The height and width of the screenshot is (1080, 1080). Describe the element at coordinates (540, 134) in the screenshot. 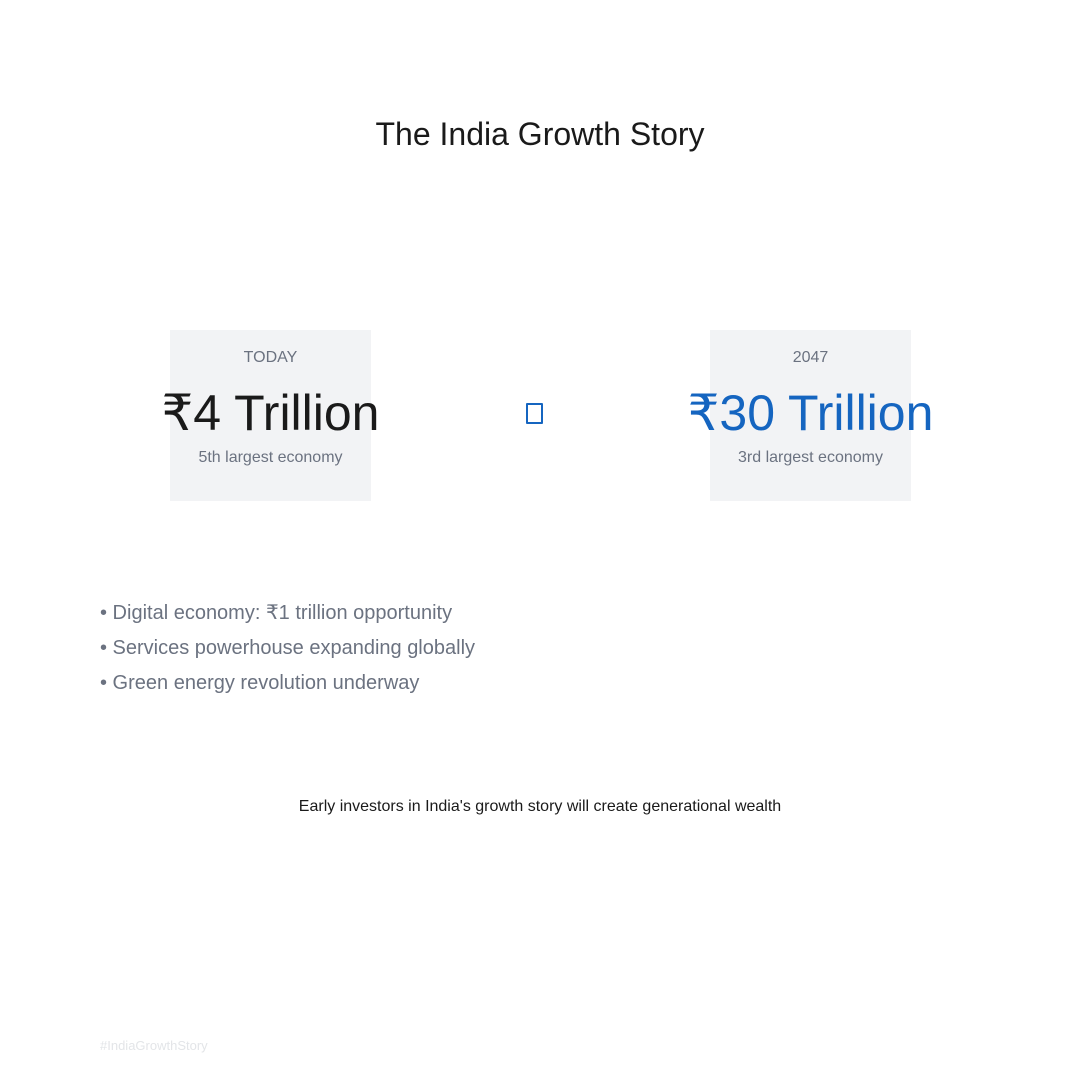

I see `page-title: The India Growth Story` at that location.